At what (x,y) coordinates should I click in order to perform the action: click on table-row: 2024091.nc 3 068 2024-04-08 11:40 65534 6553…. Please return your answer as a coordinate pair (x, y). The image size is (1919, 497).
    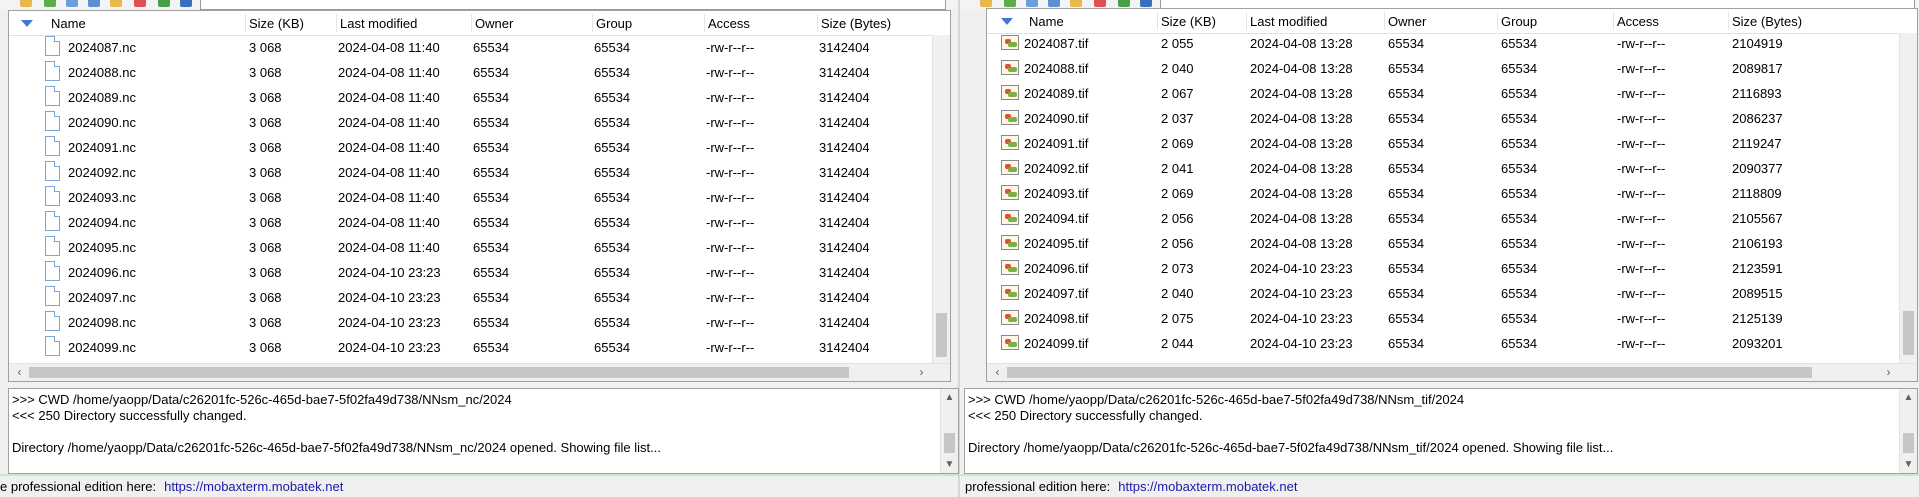
    Looking at the image, I should click on (479, 147).